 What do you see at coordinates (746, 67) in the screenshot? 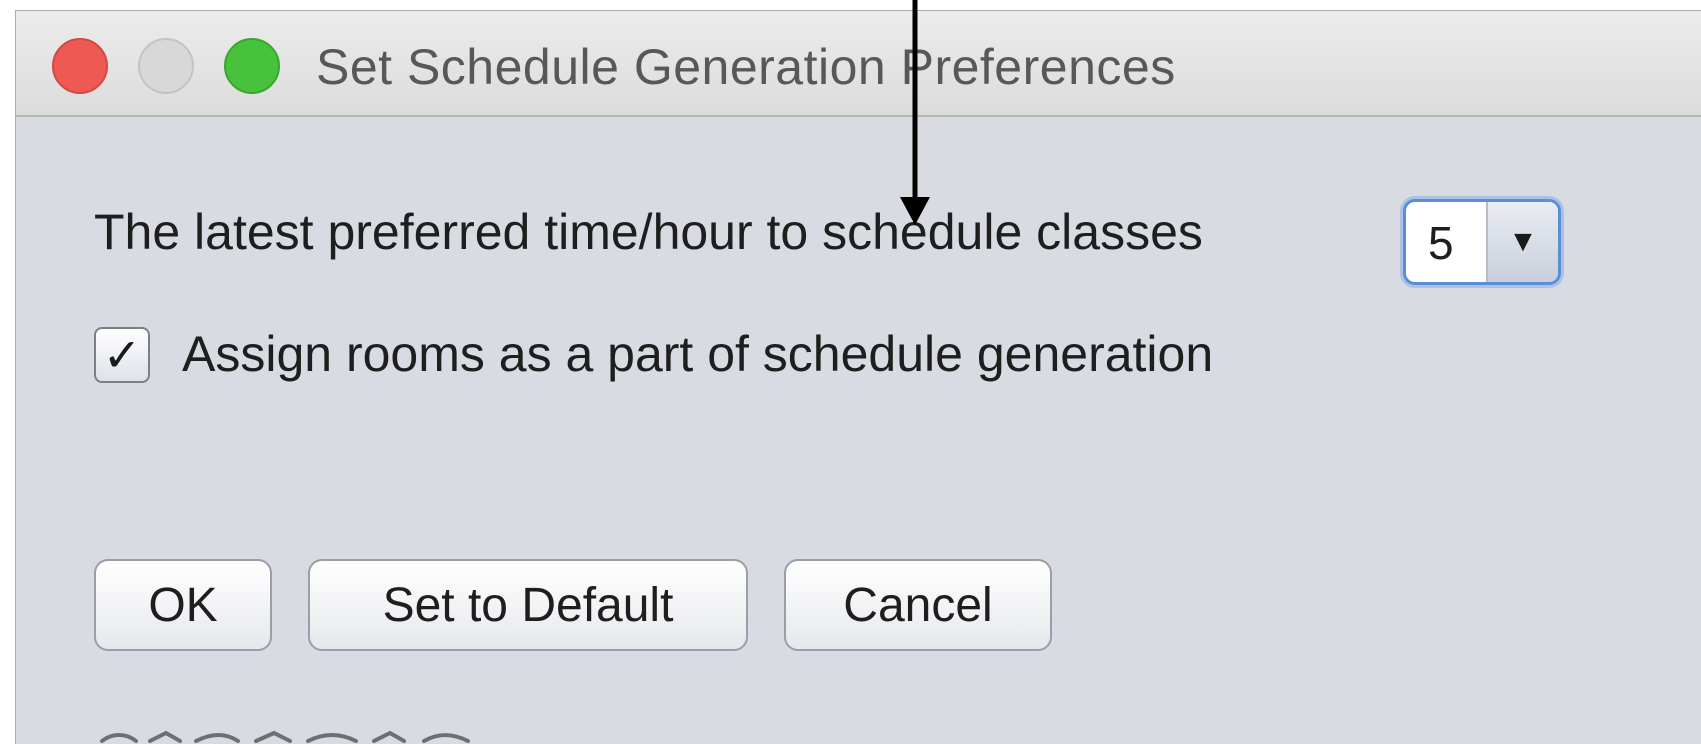
I see `window-title: Set Schedule Generation Preferences` at bounding box center [746, 67].